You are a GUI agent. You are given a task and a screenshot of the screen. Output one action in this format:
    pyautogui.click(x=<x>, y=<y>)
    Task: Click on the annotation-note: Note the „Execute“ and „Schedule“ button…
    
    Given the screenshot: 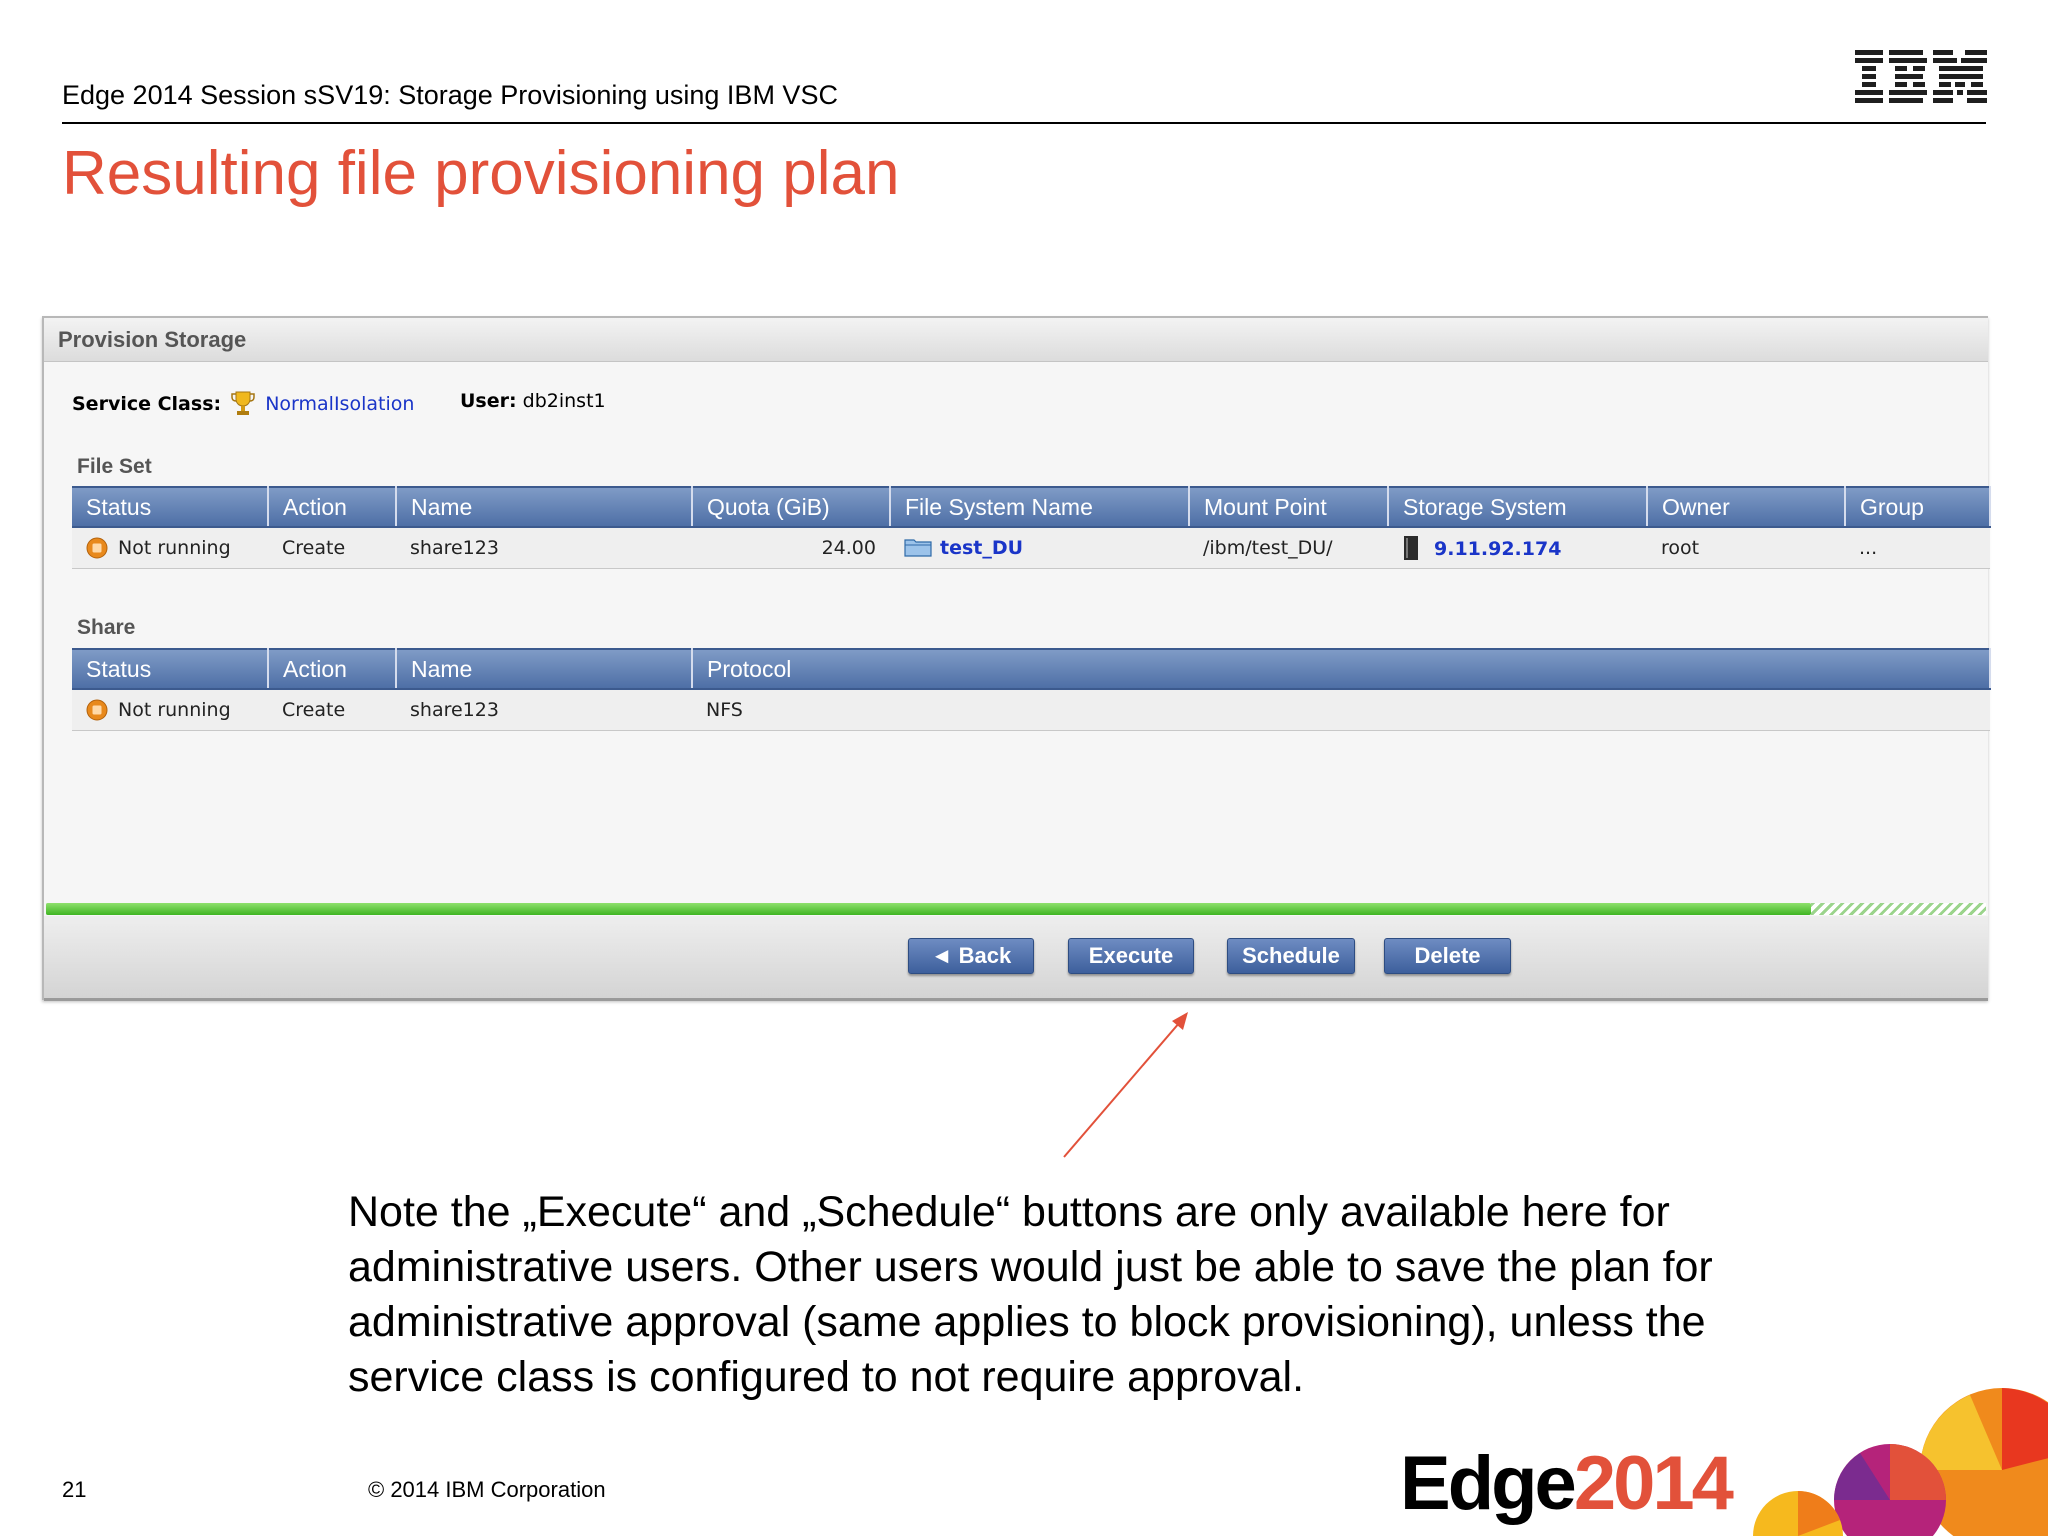 What is the action you would take?
    pyautogui.click(x=1030, y=1294)
    